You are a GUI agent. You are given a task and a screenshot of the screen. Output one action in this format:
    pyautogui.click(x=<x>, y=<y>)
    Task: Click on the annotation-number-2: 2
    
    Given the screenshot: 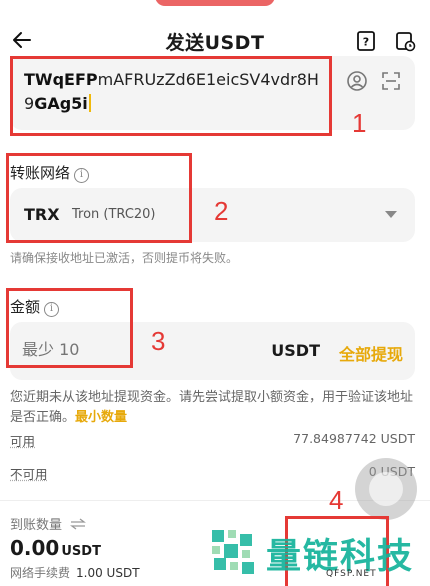 What is the action you would take?
    pyautogui.click(x=221, y=211)
    